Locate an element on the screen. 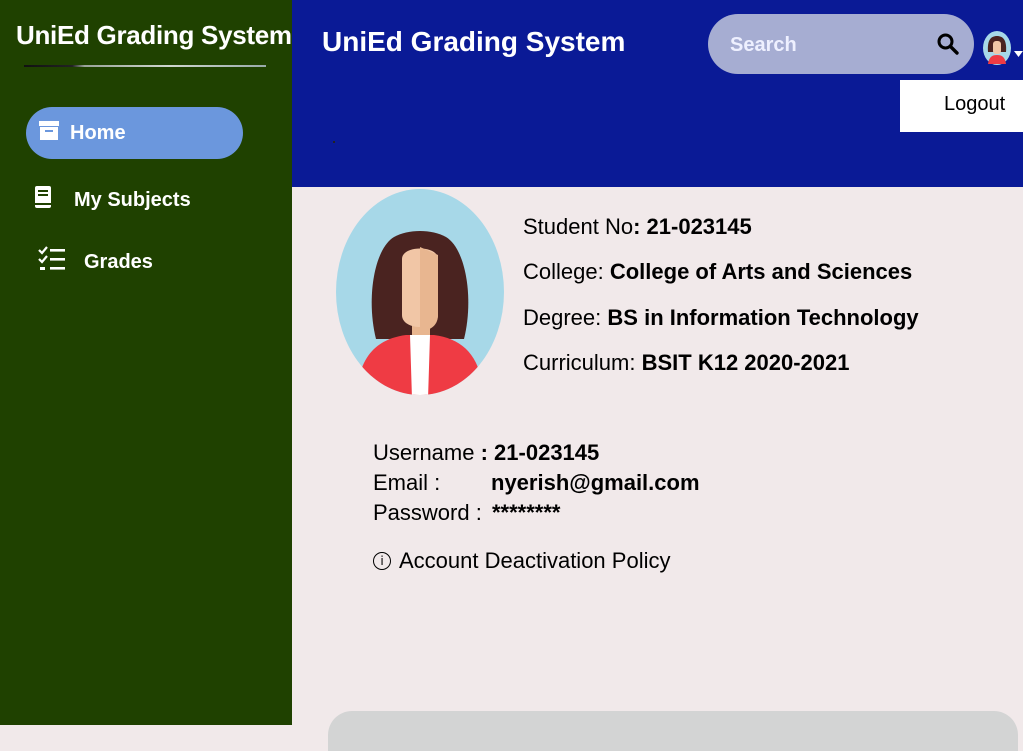 This screenshot has width=1023, height=751. college-row: College: College of Arts and Sciences is located at coordinates (717, 272).